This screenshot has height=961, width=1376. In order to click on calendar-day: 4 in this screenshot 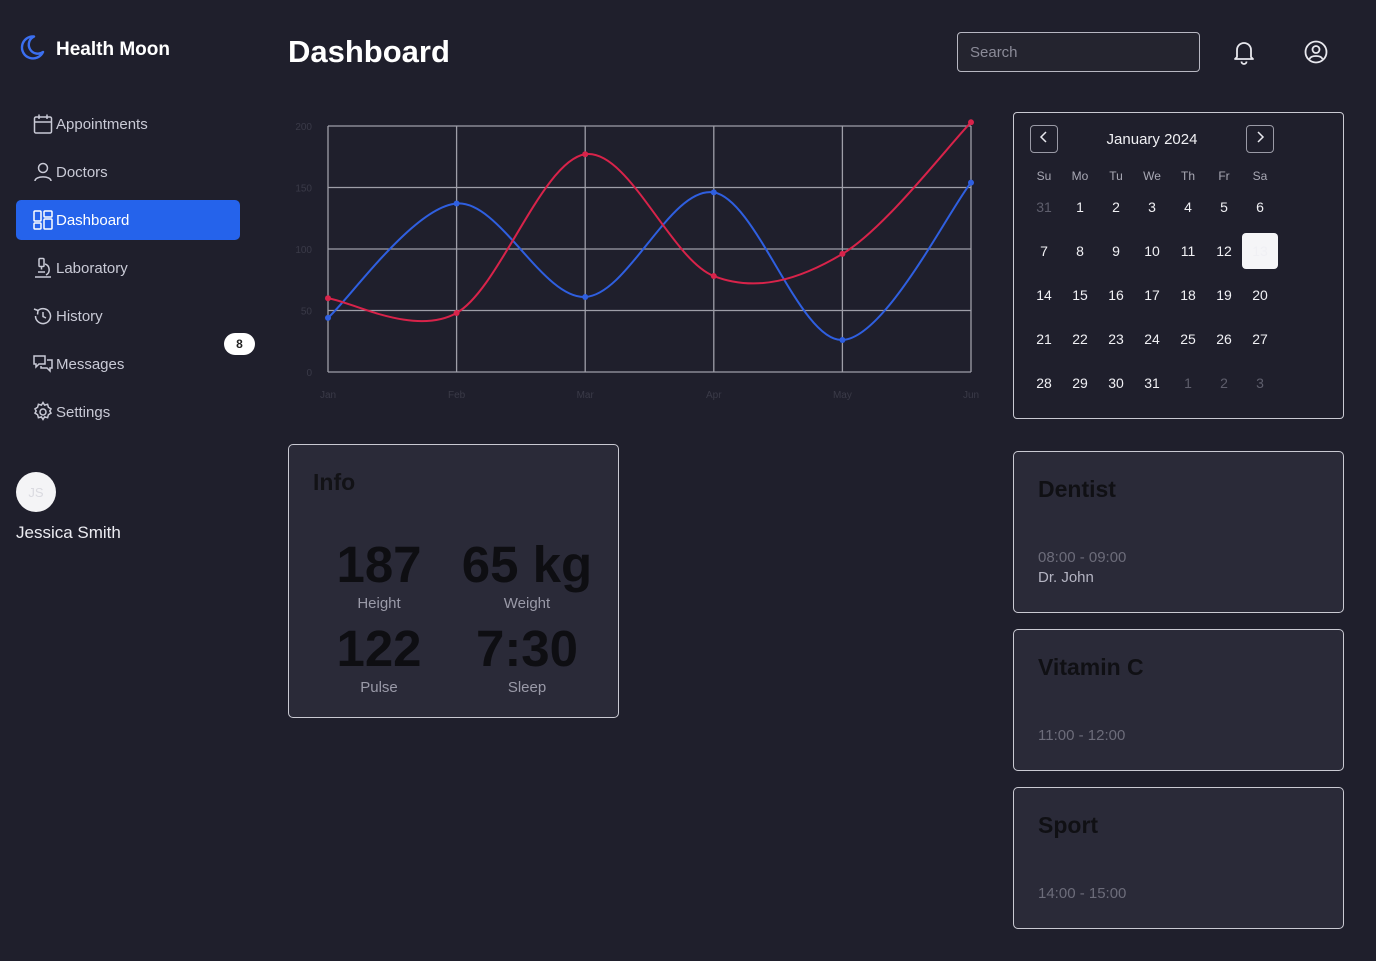, I will do `click(1188, 207)`.